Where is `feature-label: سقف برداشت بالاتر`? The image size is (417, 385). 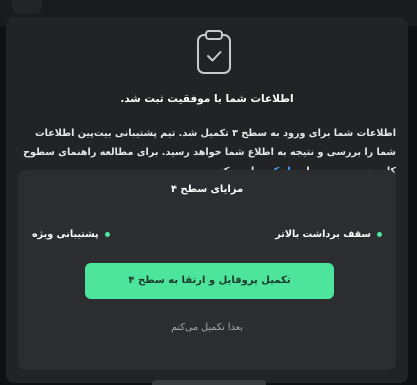 feature-label: سقف برداشت بالاتر is located at coordinates (323, 234).